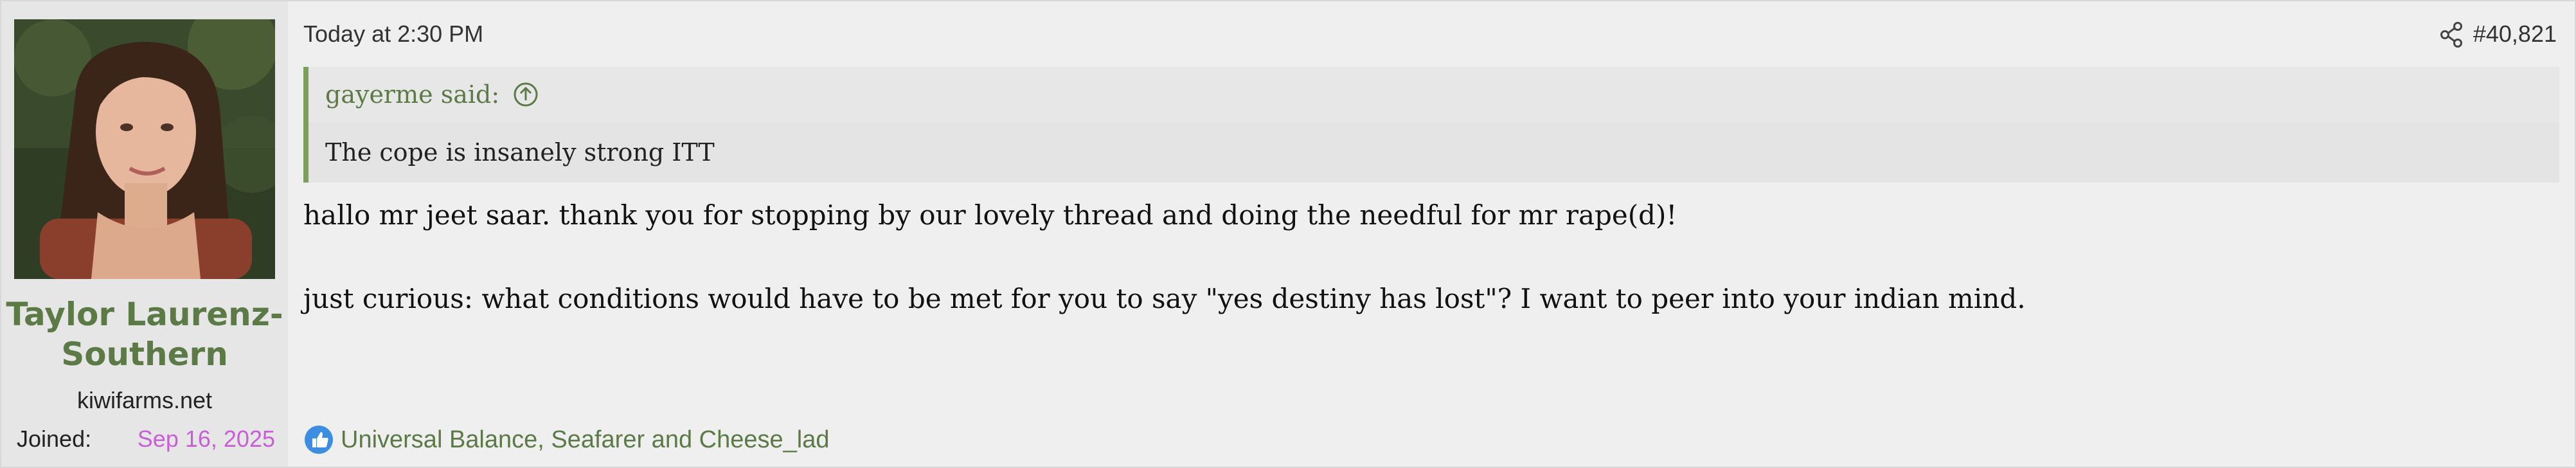 This screenshot has width=2576, height=468. I want to click on quote-text: The cope is insanely strong ITT, so click(520, 152).